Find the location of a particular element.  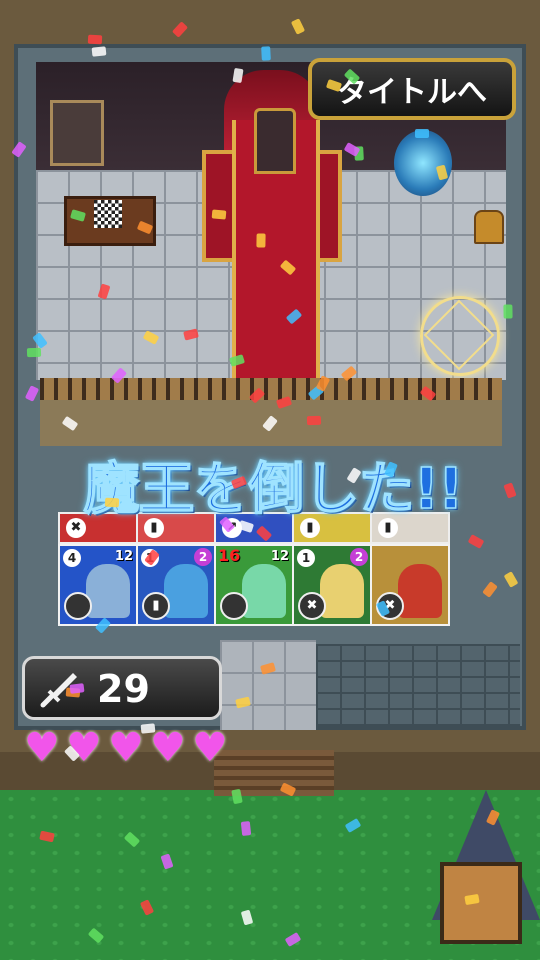

crystal-fountain is located at coordinates (423, 163).